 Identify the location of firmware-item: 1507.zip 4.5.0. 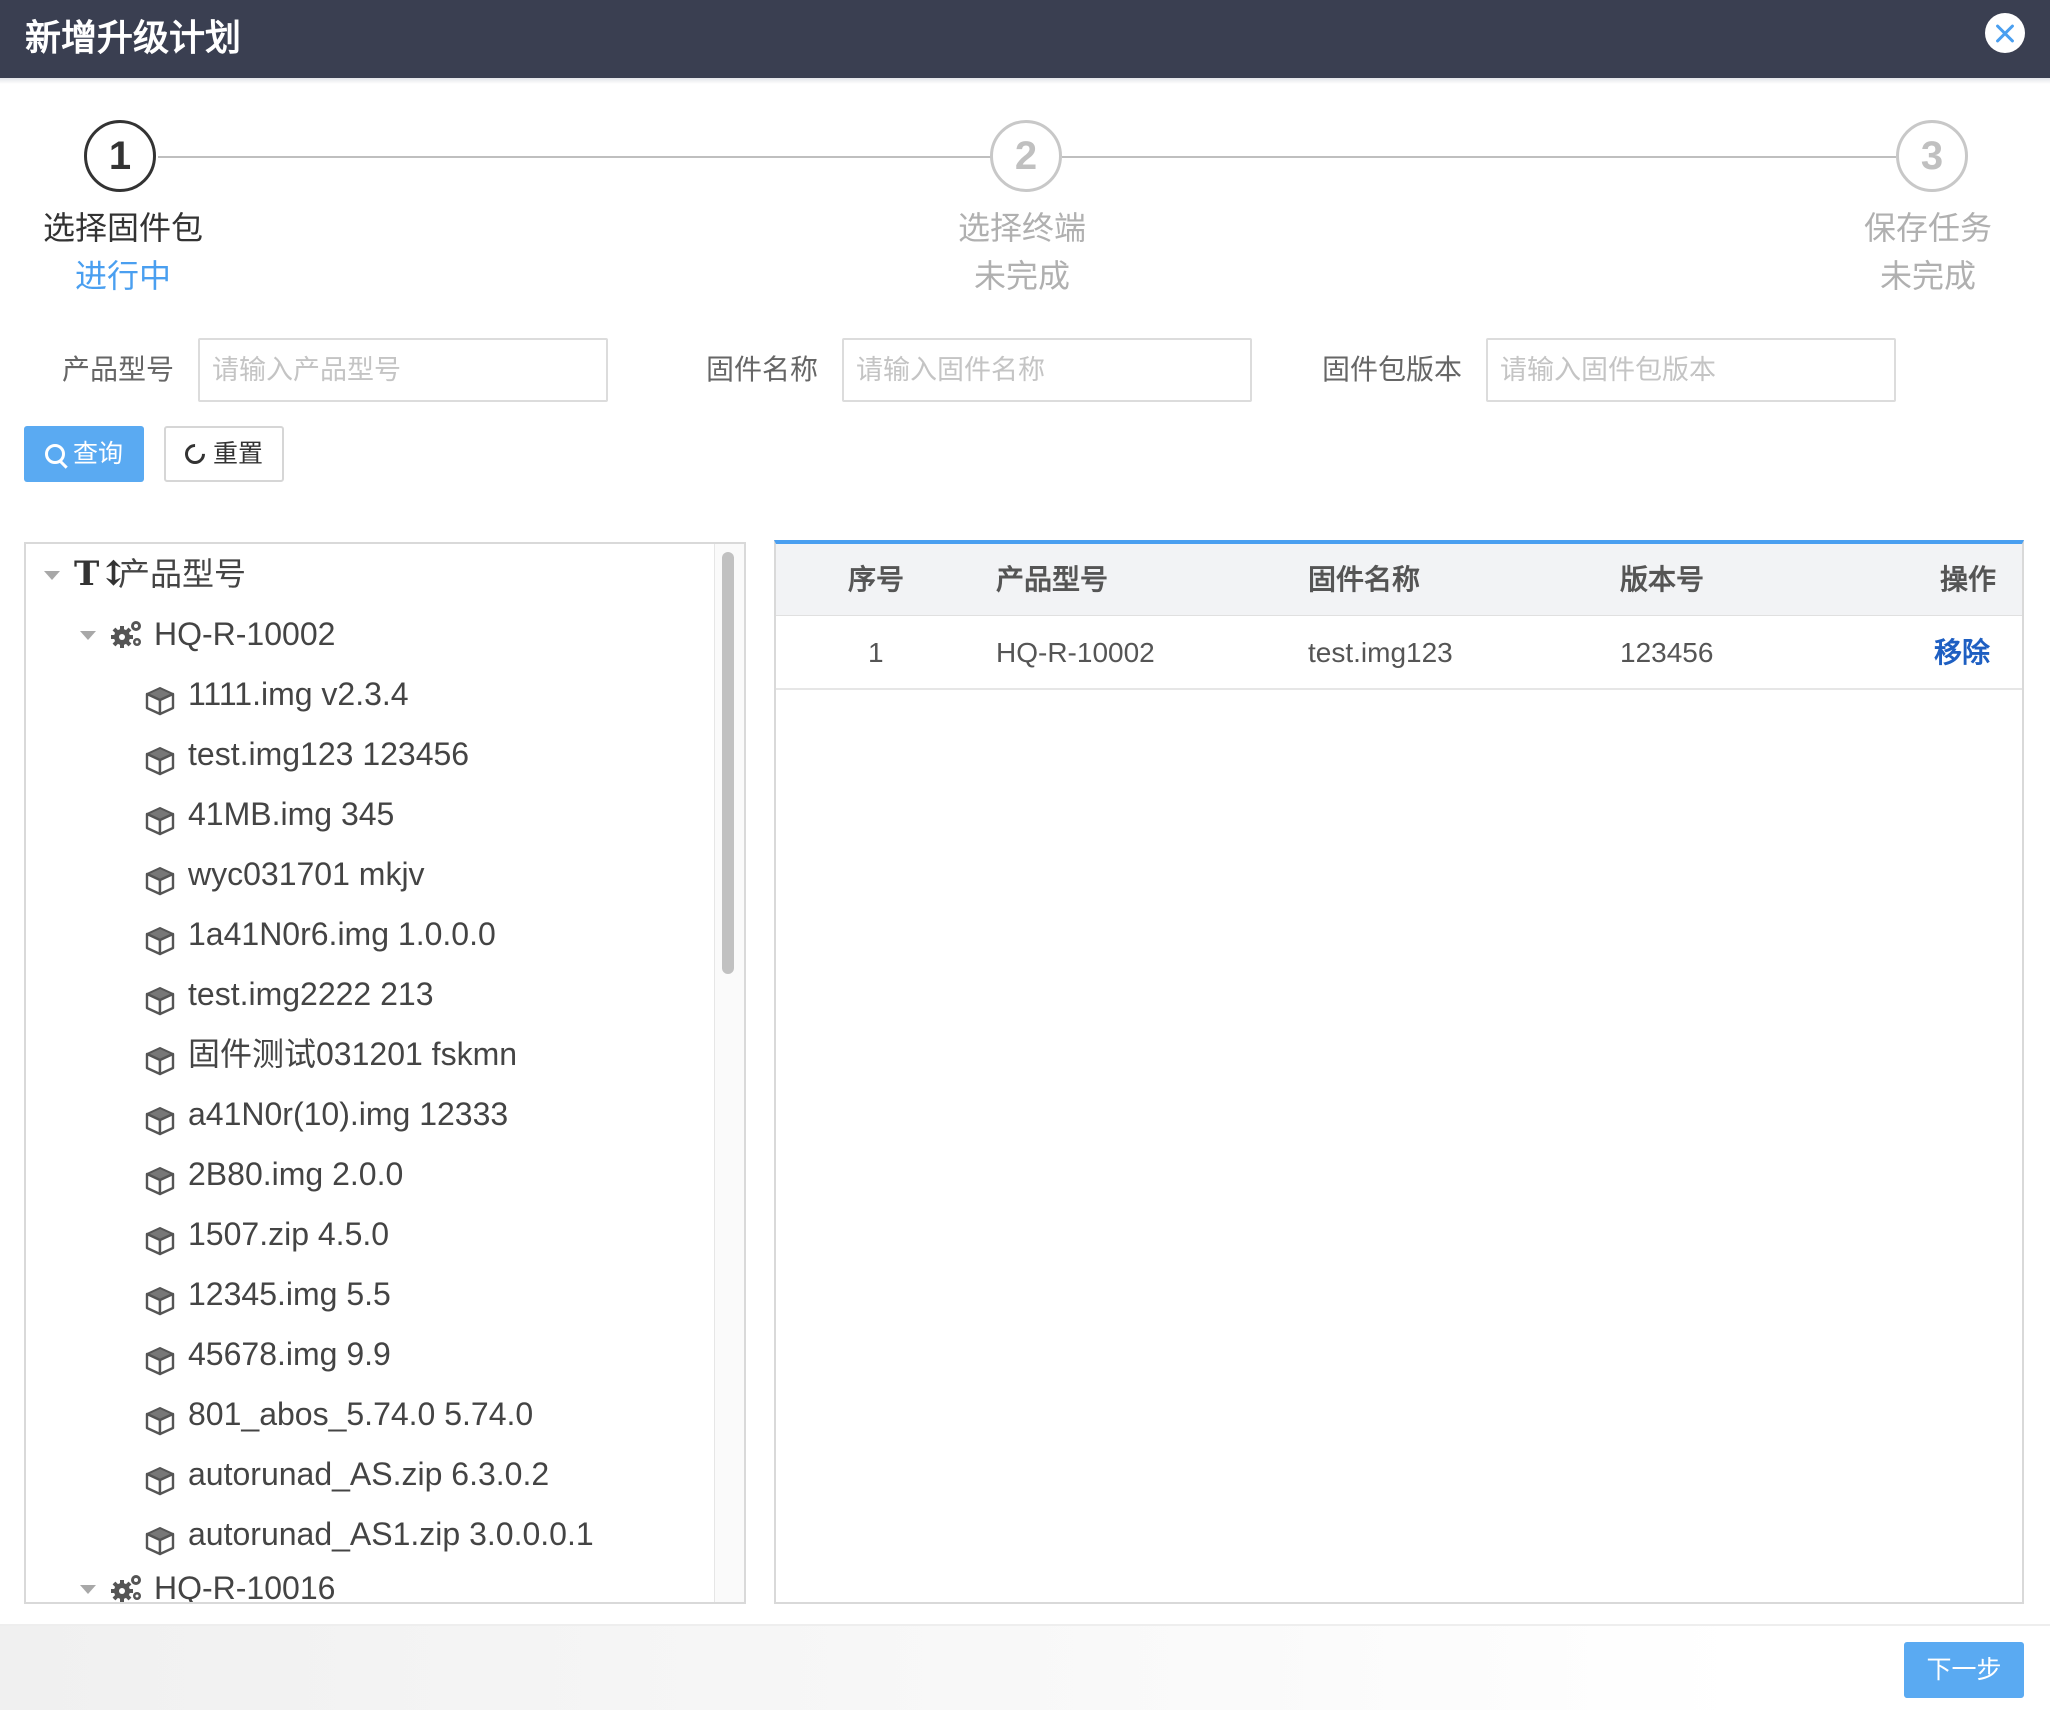
(371, 1234).